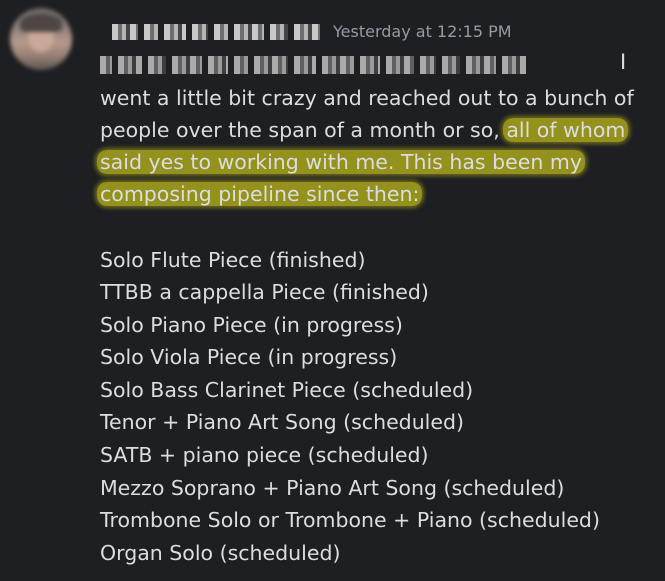  What do you see at coordinates (233, 260) in the screenshot?
I see `list-item: Solo Flute Piece (finished)` at bounding box center [233, 260].